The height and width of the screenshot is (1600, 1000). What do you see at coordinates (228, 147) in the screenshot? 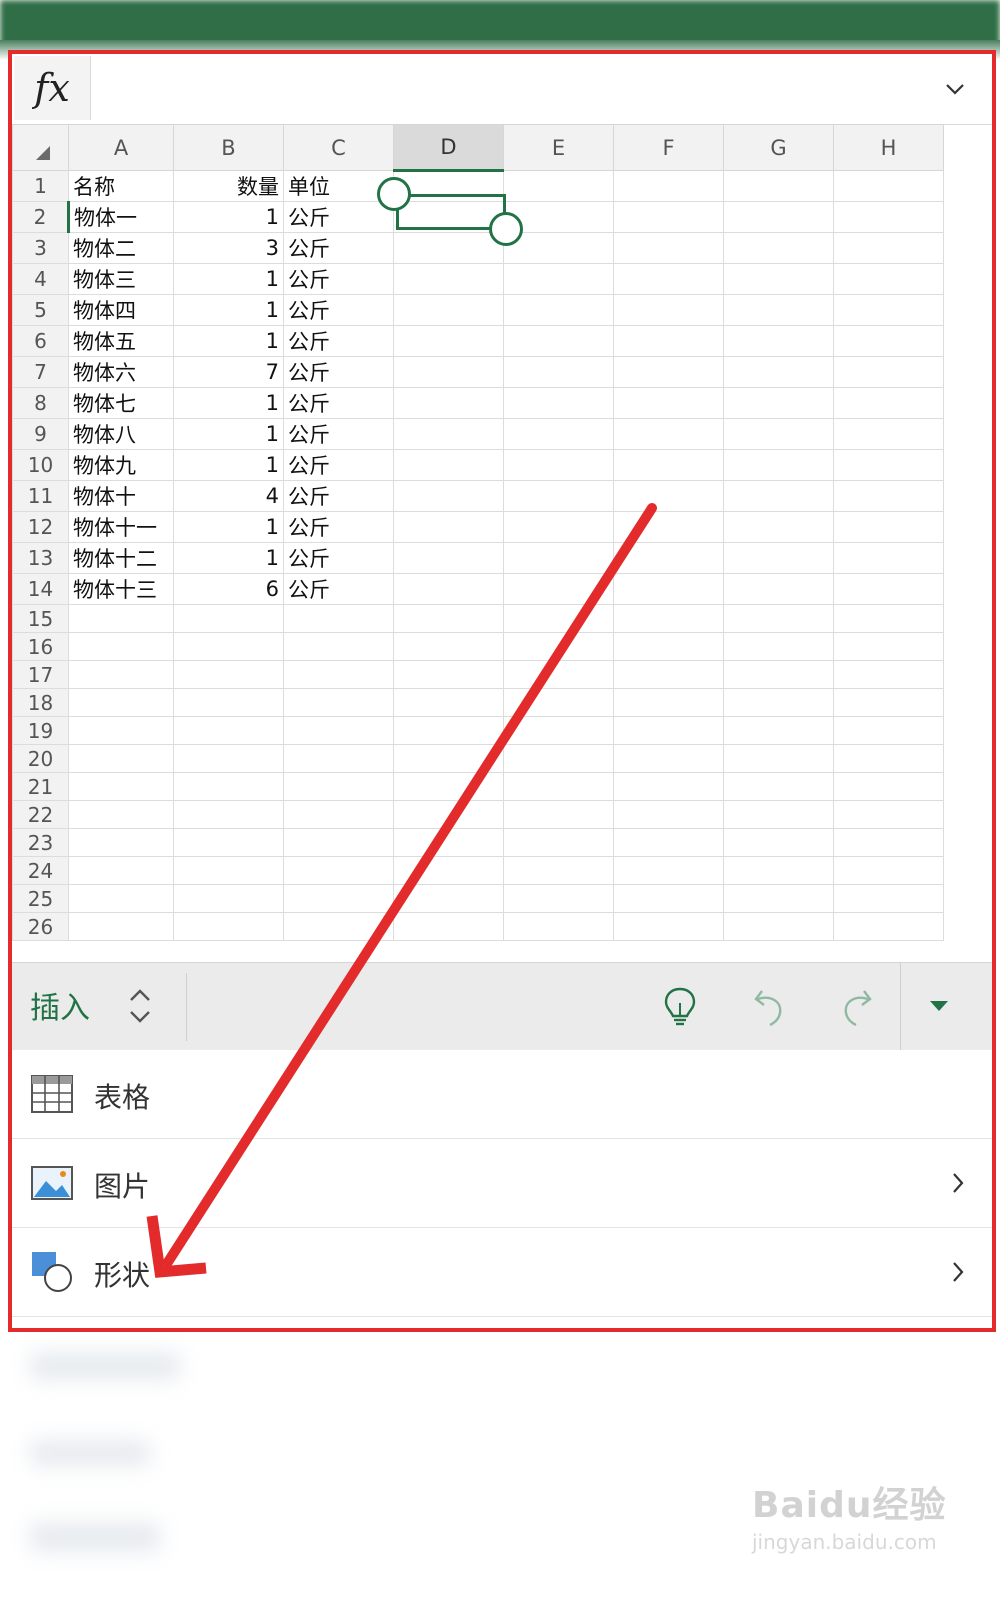
I see `column-header-b: B` at bounding box center [228, 147].